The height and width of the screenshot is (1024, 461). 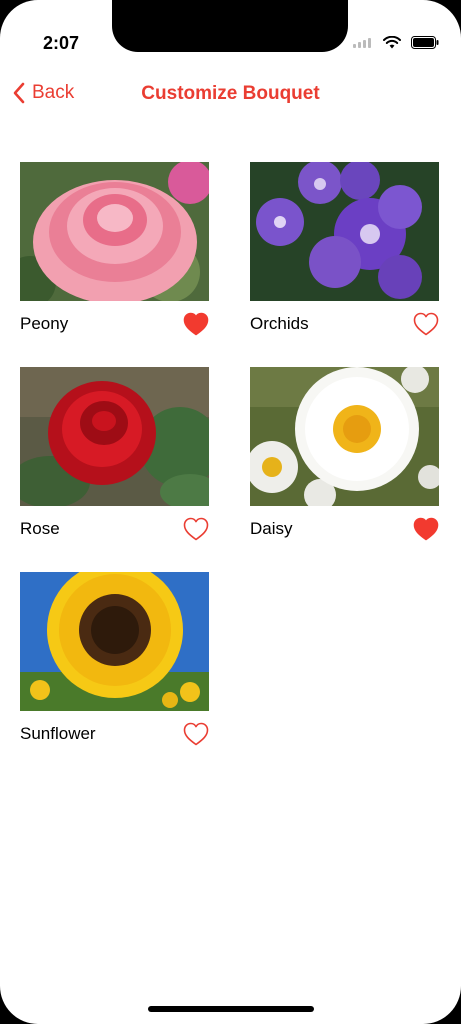 What do you see at coordinates (279, 323) in the screenshot?
I see `flower-name: Orchids` at bounding box center [279, 323].